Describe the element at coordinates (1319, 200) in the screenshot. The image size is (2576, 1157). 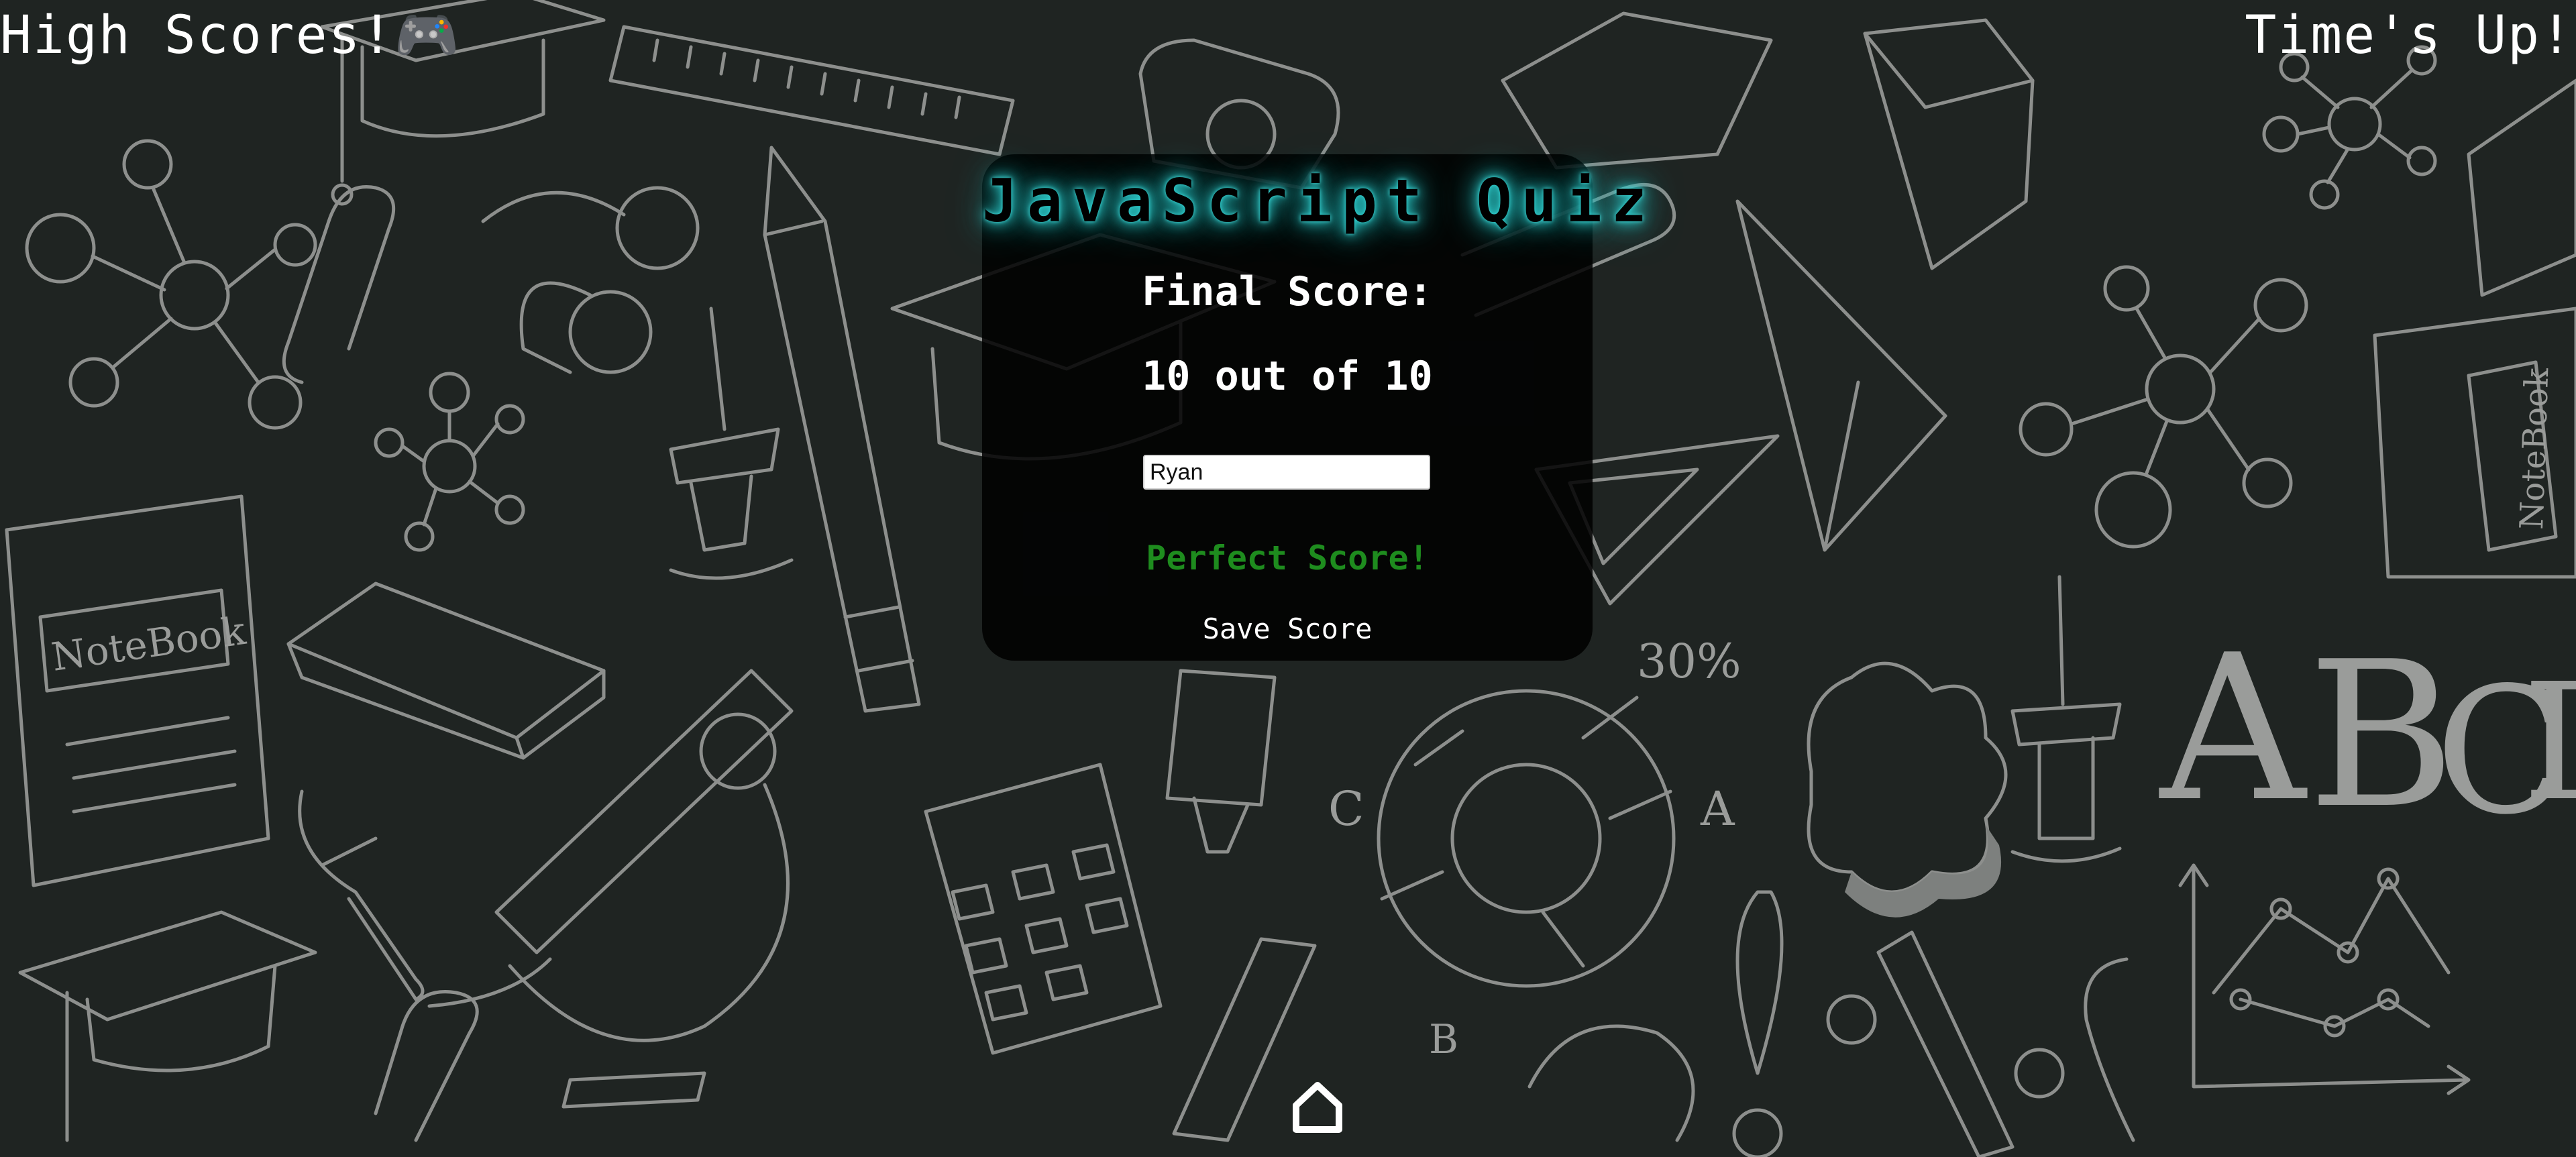
I see `quiz-title: JavaScript Quiz` at that location.